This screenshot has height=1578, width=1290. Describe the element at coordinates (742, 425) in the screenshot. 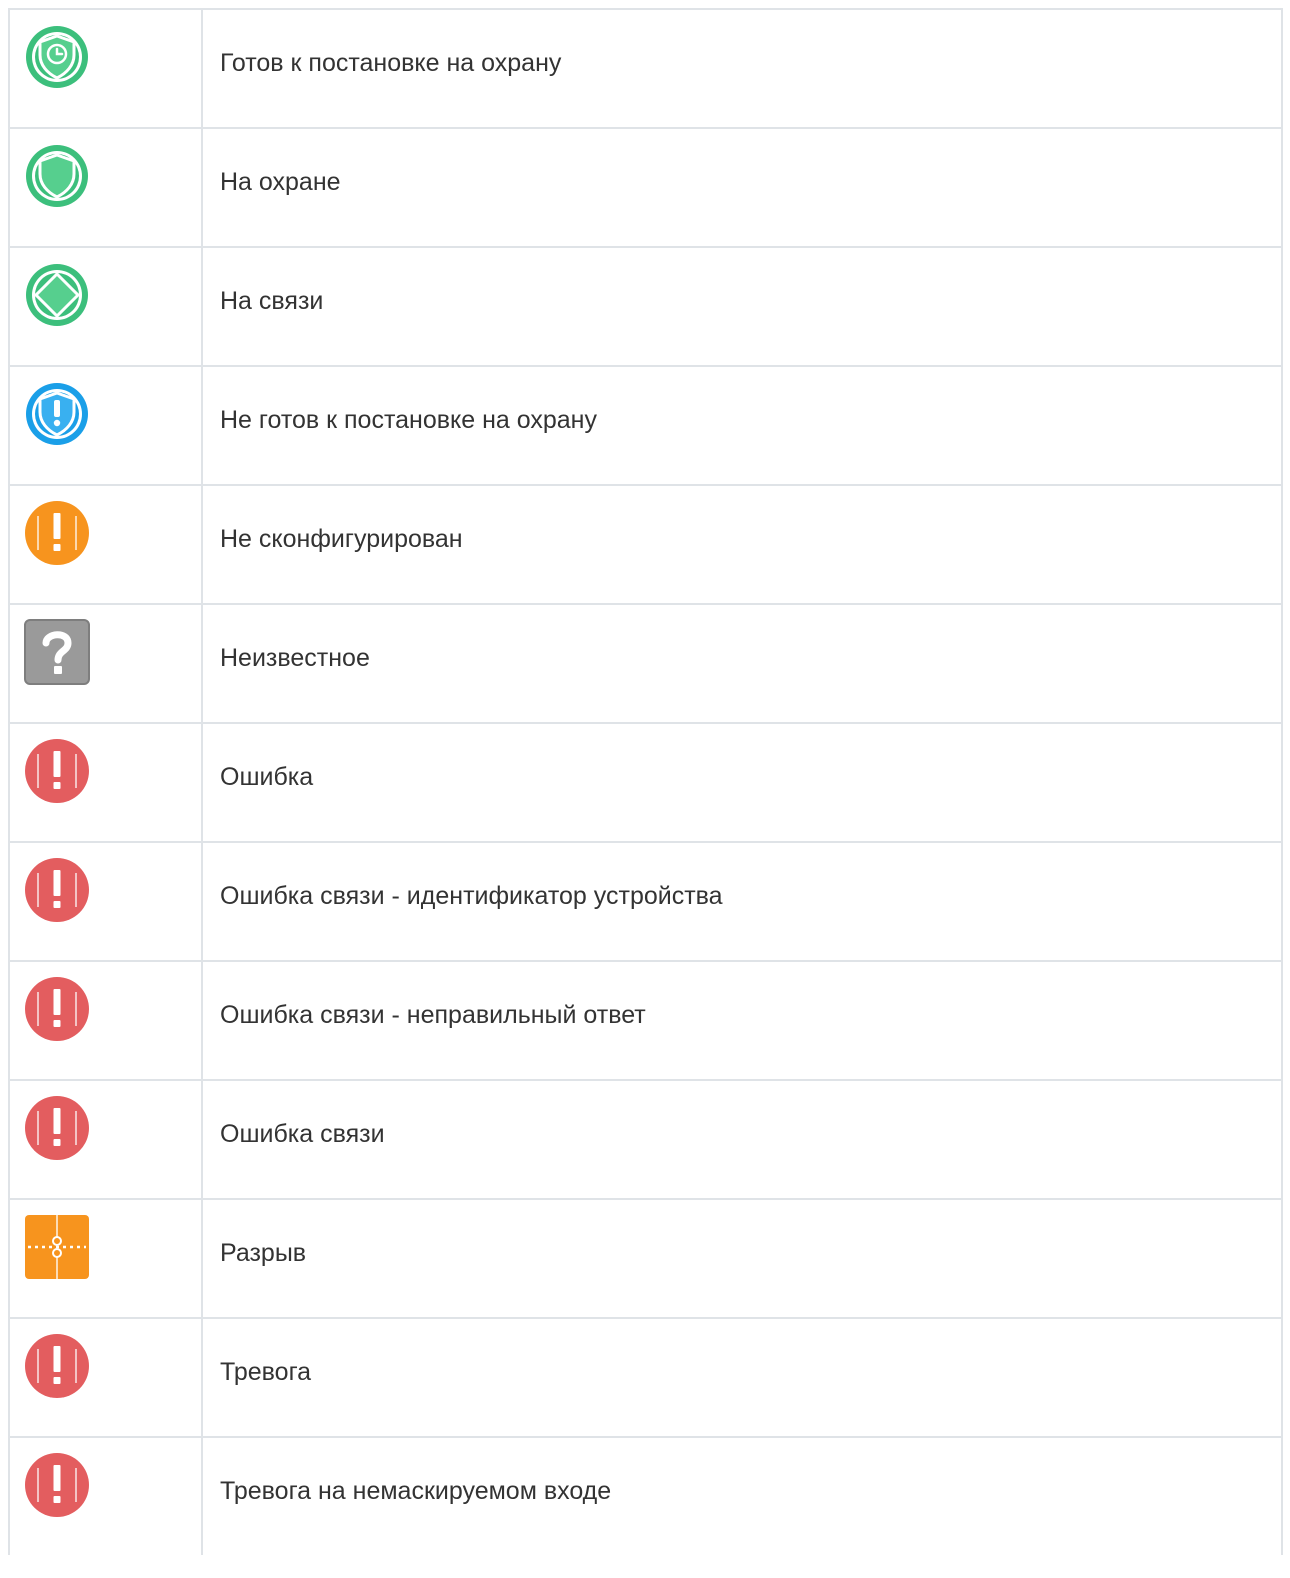

I see `status-label: Не готов к постановке на охрану` at that location.